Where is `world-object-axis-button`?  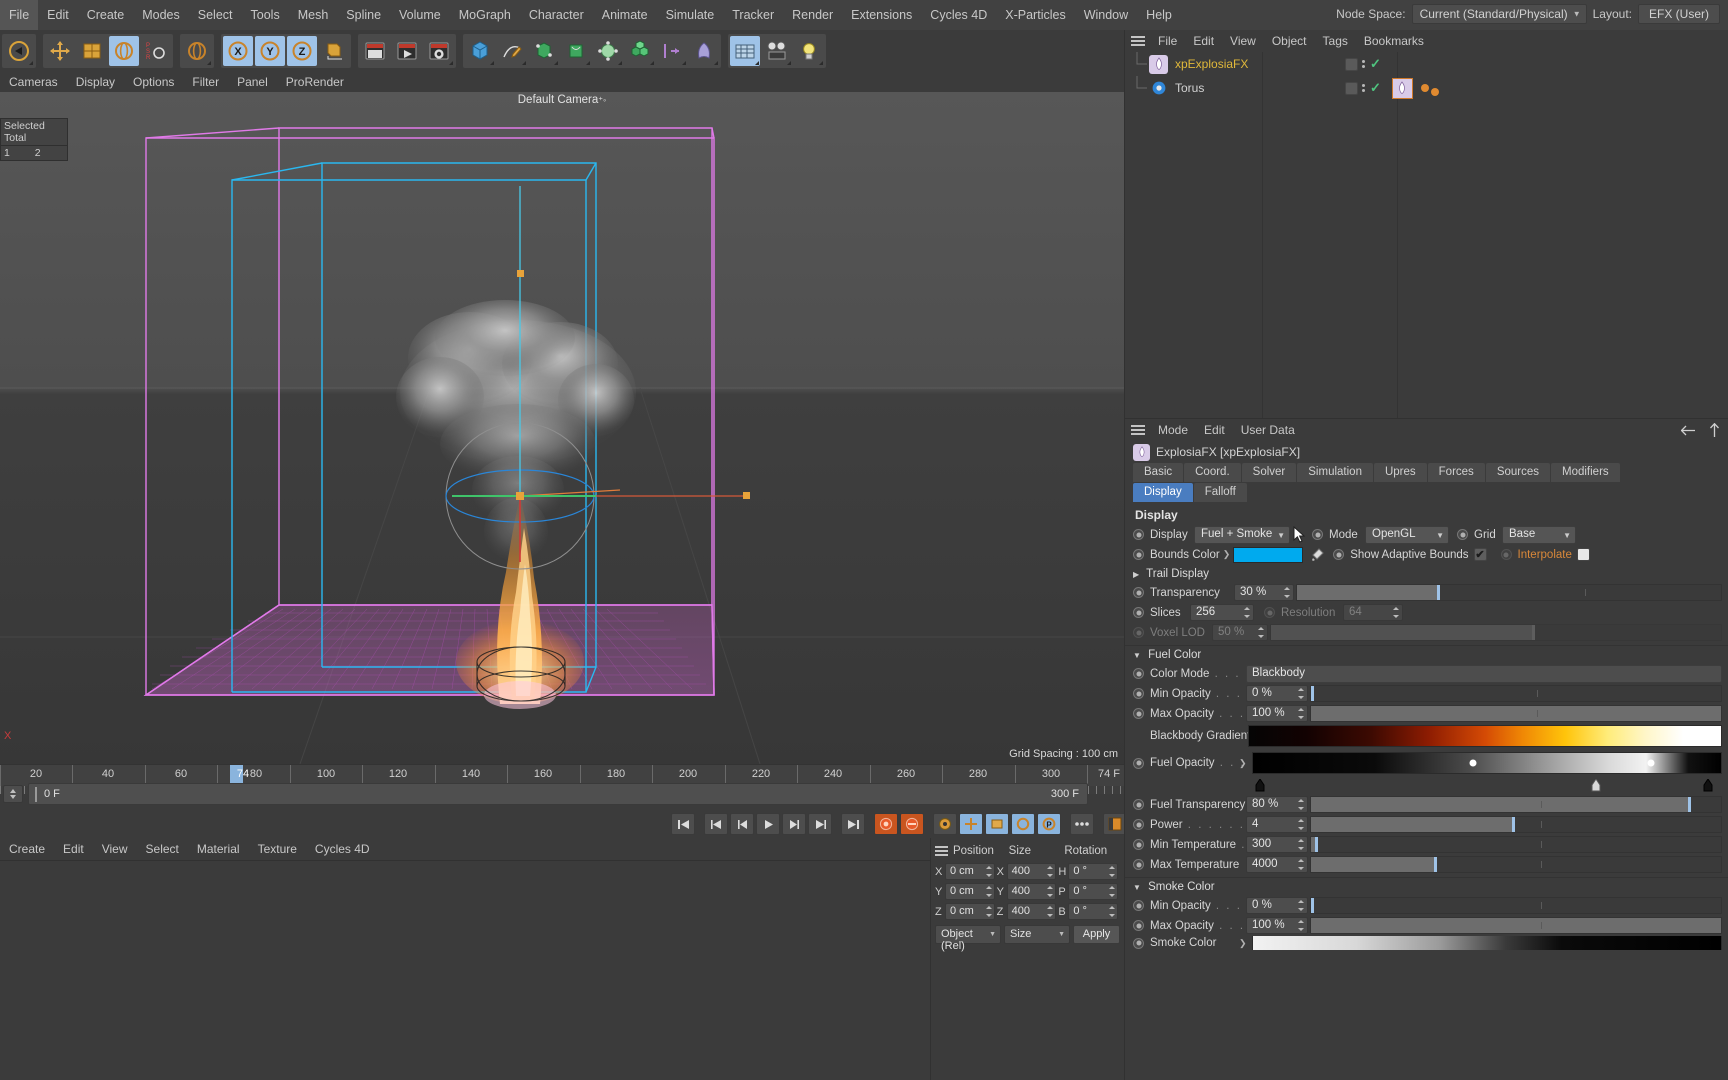 world-object-axis-button is located at coordinates (334, 51).